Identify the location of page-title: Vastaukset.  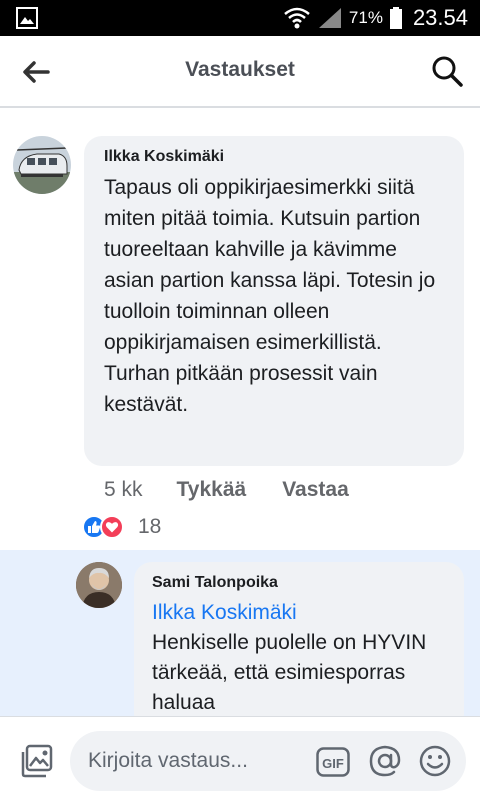
(240, 69).